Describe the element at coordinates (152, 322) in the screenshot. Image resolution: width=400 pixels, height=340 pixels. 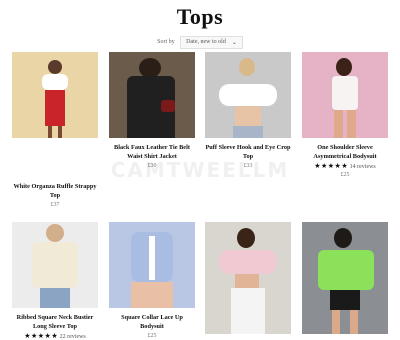
I see `product-name: Square Collar Lace Up Bodysuit` at that location.